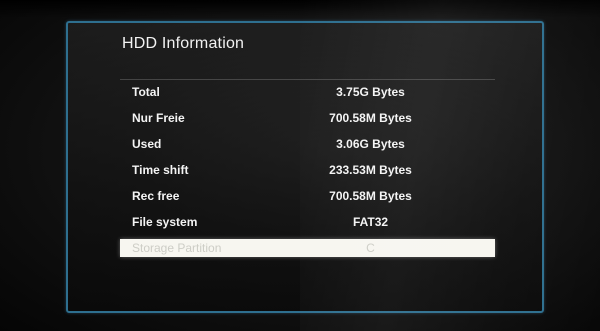 Image resolution: width=600 pixels, height=331 pixels. What do you see at coordinates (307, 118) in the screenshot?
I see `row-nur-freie: Nur Freie 700.58M Bytes` at bounding box center [307, 118].